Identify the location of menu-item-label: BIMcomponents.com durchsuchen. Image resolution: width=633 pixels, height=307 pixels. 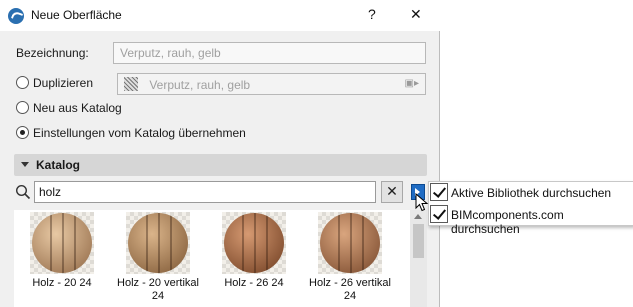
(507, 222).